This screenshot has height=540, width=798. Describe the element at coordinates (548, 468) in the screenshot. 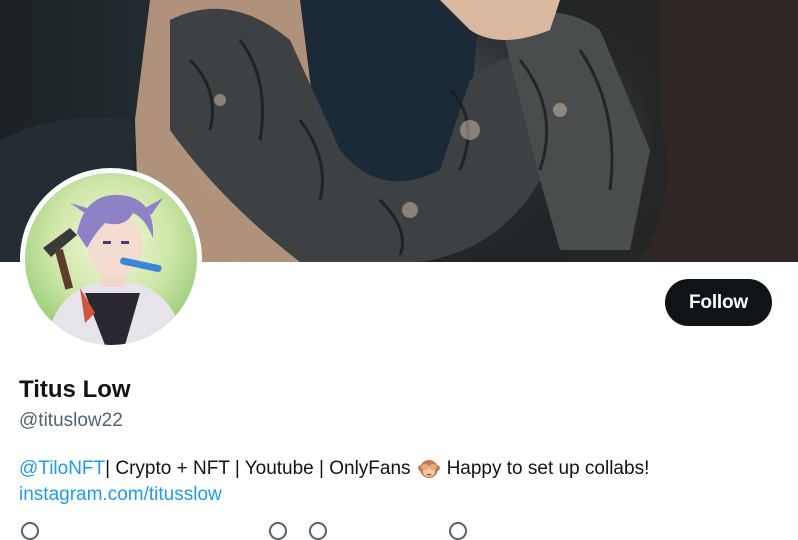

I see `bio-text-collabs: Happy to set up collabs!` at that location.